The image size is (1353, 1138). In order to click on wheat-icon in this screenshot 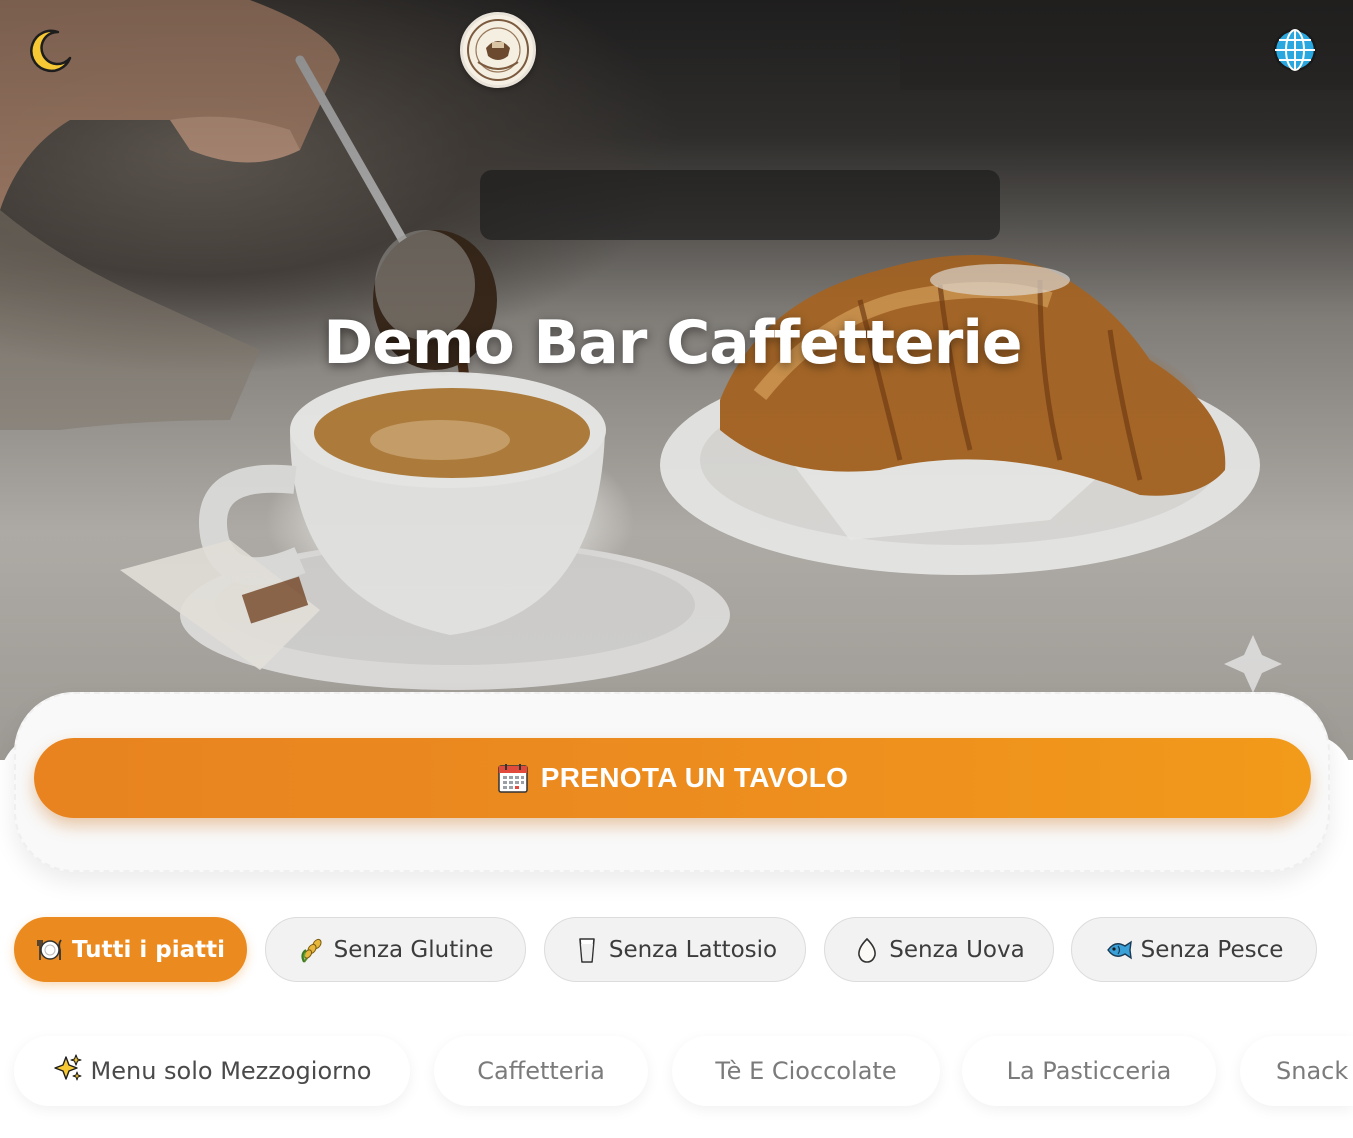, I will do `click(312, 950)`.